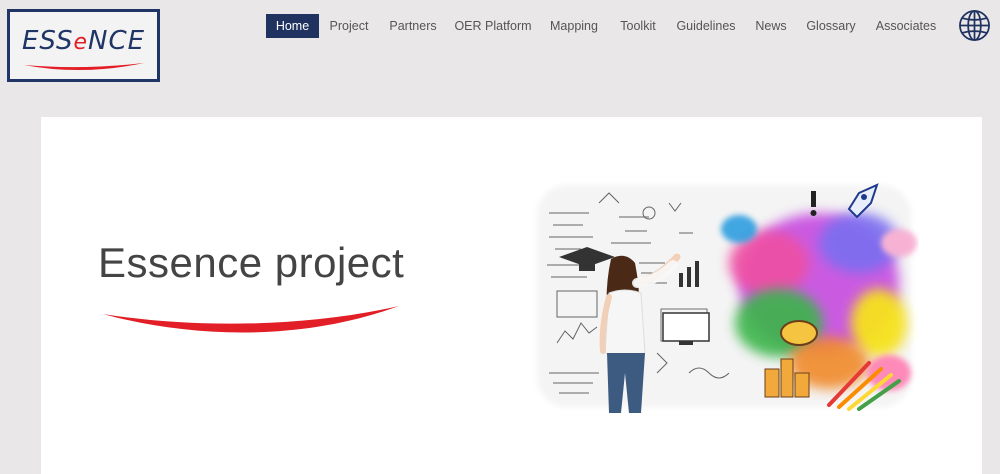  Describe the element at coordinates (84, 67) in the screenshot. I see `logo-swoosh` at that location.